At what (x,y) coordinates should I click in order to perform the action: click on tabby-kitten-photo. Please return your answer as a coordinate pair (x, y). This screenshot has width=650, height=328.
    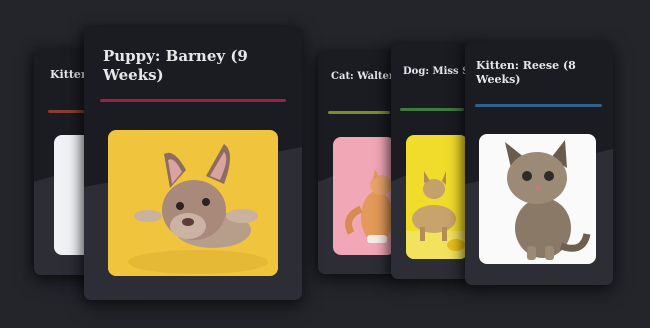
    Looking at the image, I should click on (537, 199).